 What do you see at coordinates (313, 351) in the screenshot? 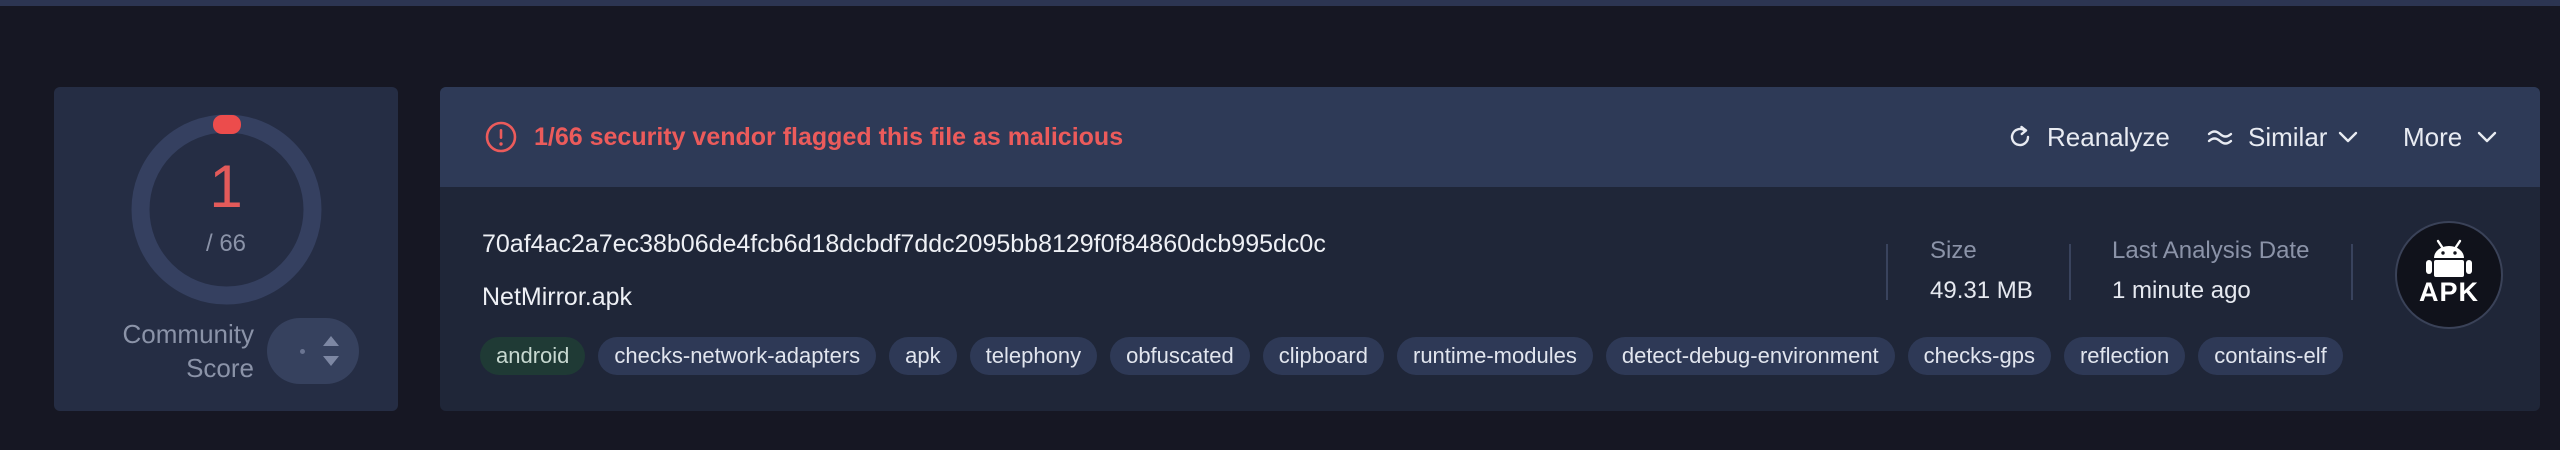
I see `community-vote-control` at bounding box center [313, 351].